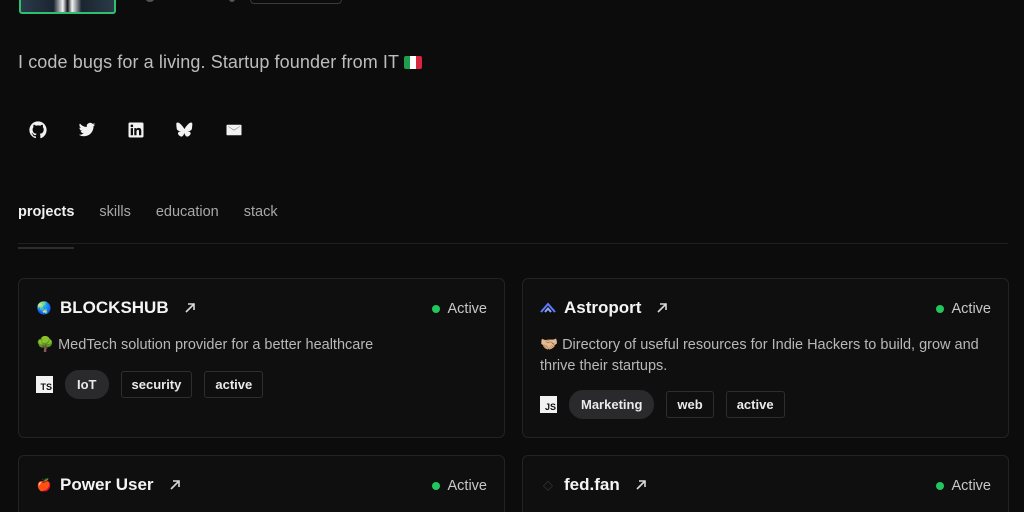 Image resolution: width=1024 pixels, height=512 pixels. I want to click on tab-stack: stack, so click(261, 218).